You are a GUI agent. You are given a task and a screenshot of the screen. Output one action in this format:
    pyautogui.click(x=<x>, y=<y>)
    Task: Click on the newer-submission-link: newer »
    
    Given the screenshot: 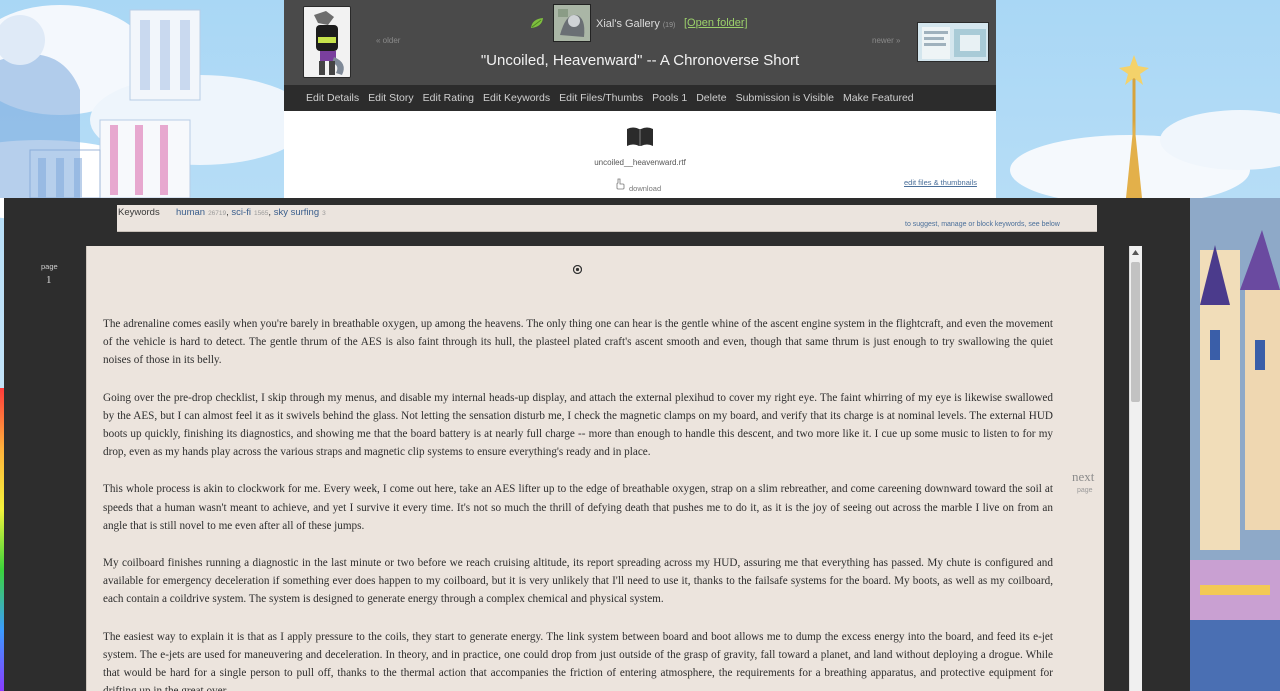 What is the action you would take?
    pyautogui.click(x=886, y=40)
    